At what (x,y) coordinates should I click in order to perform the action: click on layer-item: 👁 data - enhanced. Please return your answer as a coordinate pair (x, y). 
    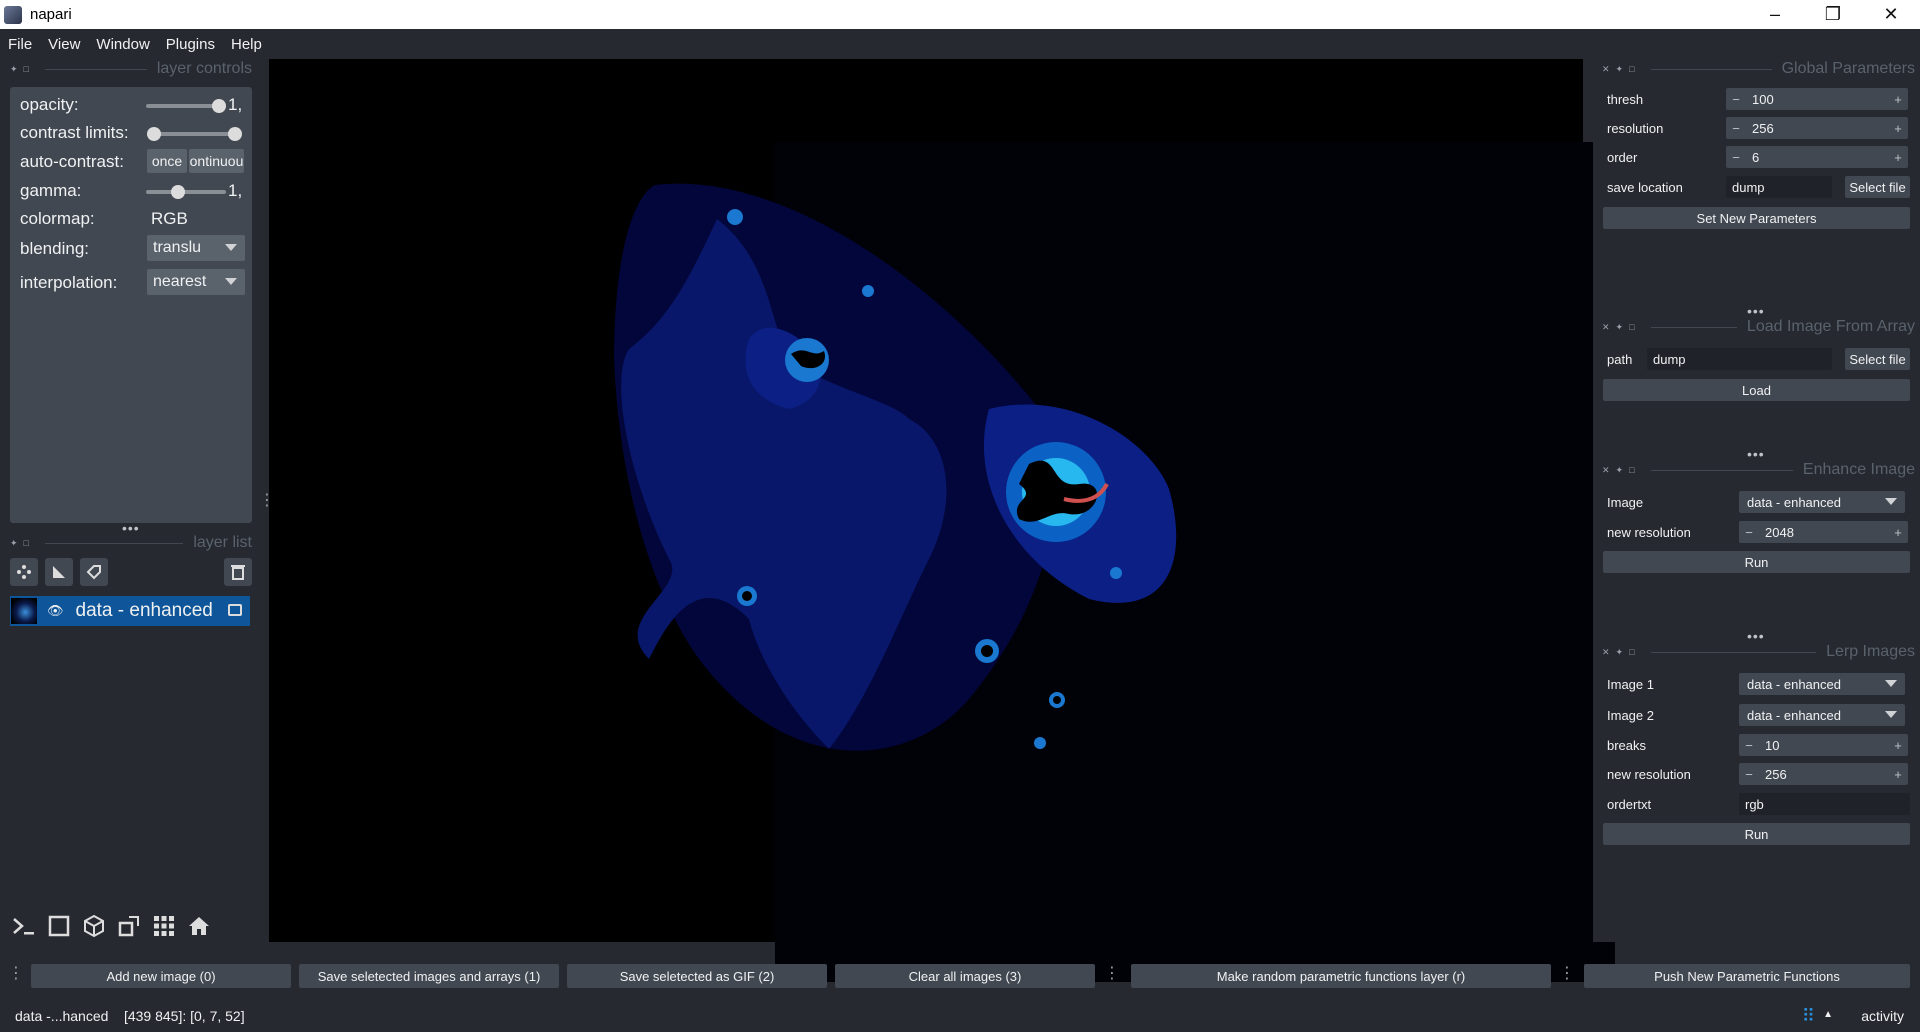
    Looking at the image, I should click on (130, 611).